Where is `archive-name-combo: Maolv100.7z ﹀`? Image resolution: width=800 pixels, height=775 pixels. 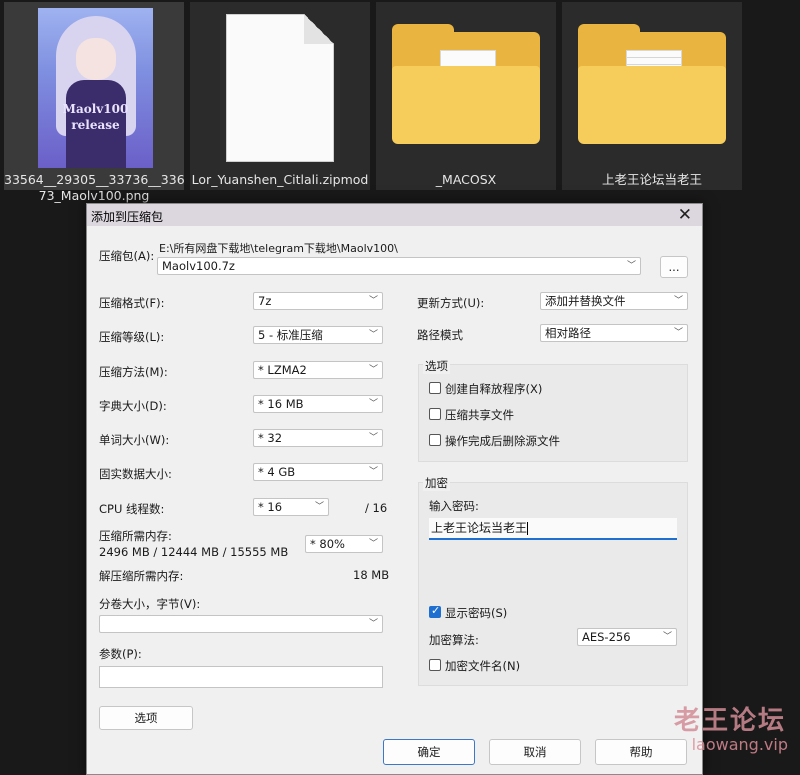 archive-name-combo: Maolv100.7z ﹀ is located at coordinates (399, 266).